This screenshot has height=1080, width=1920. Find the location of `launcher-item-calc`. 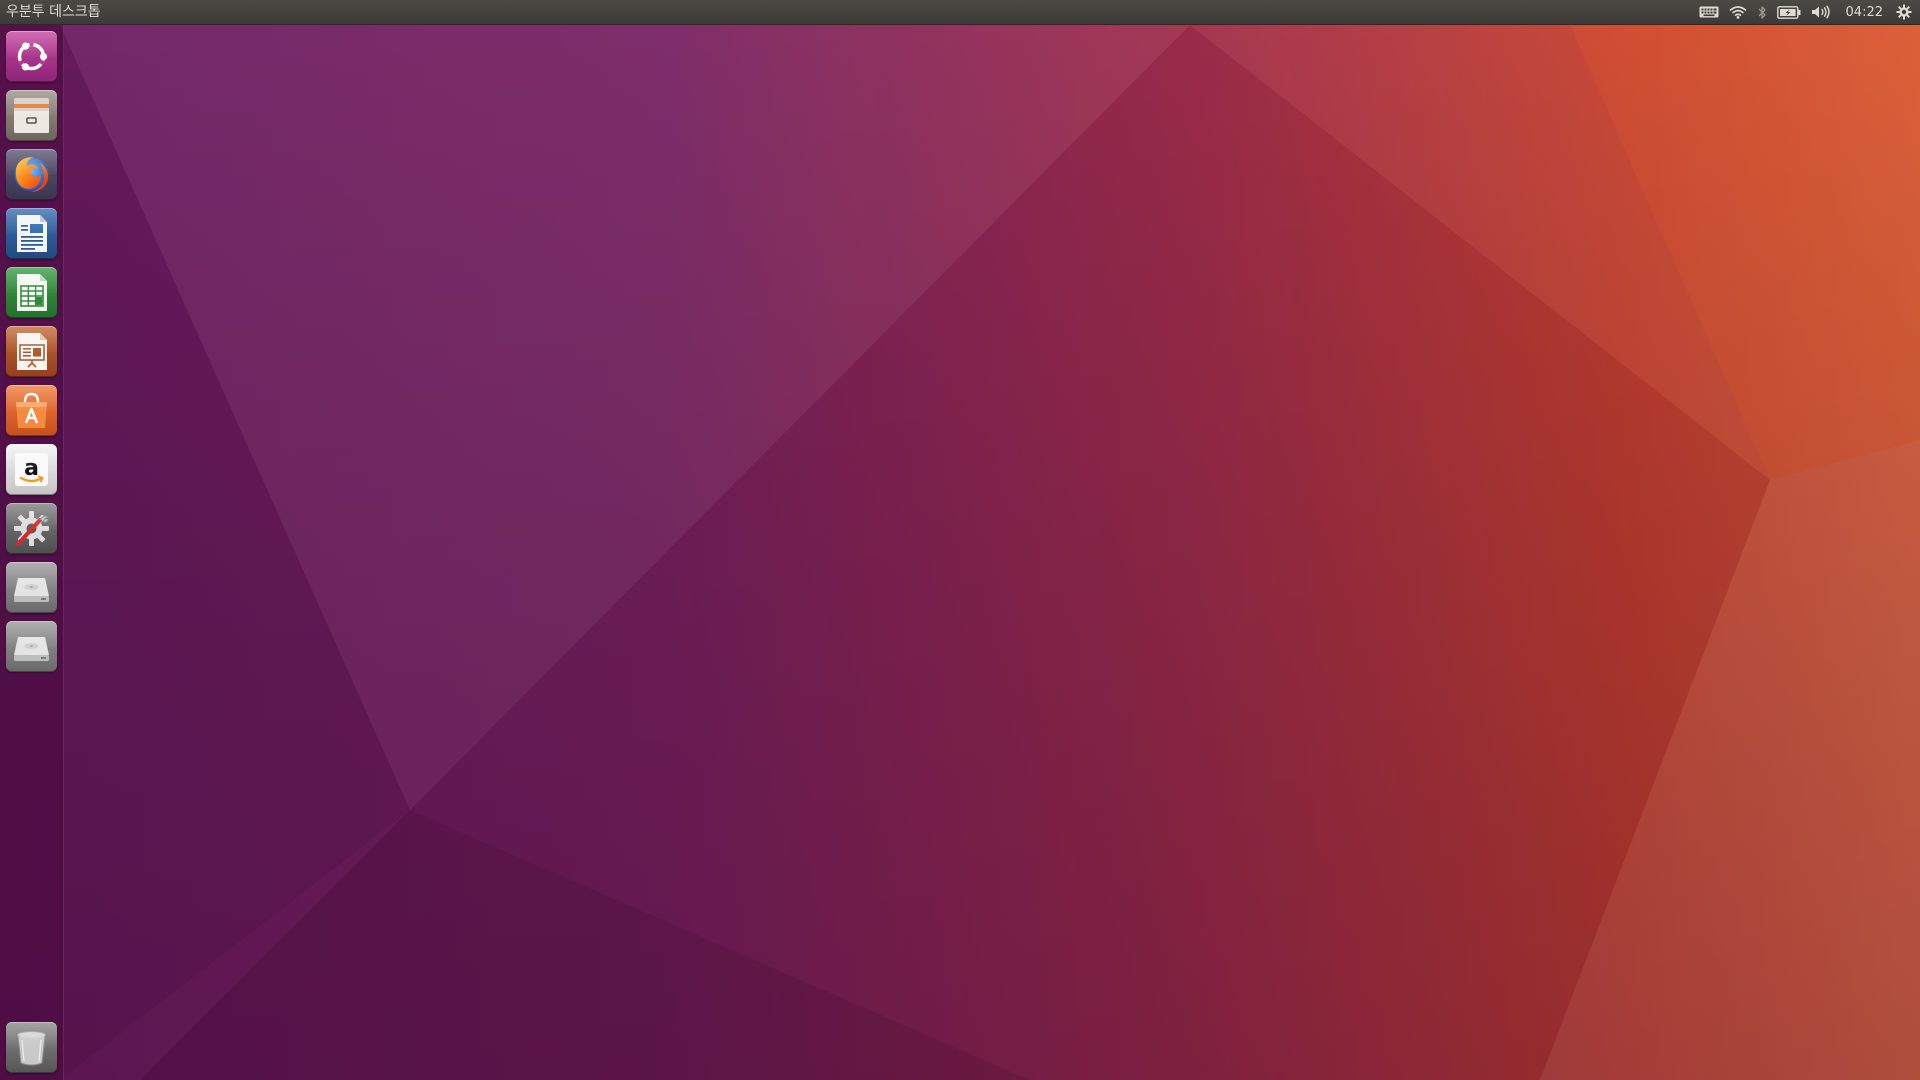

launcher-item-calc is located at coordinates (31, 292).